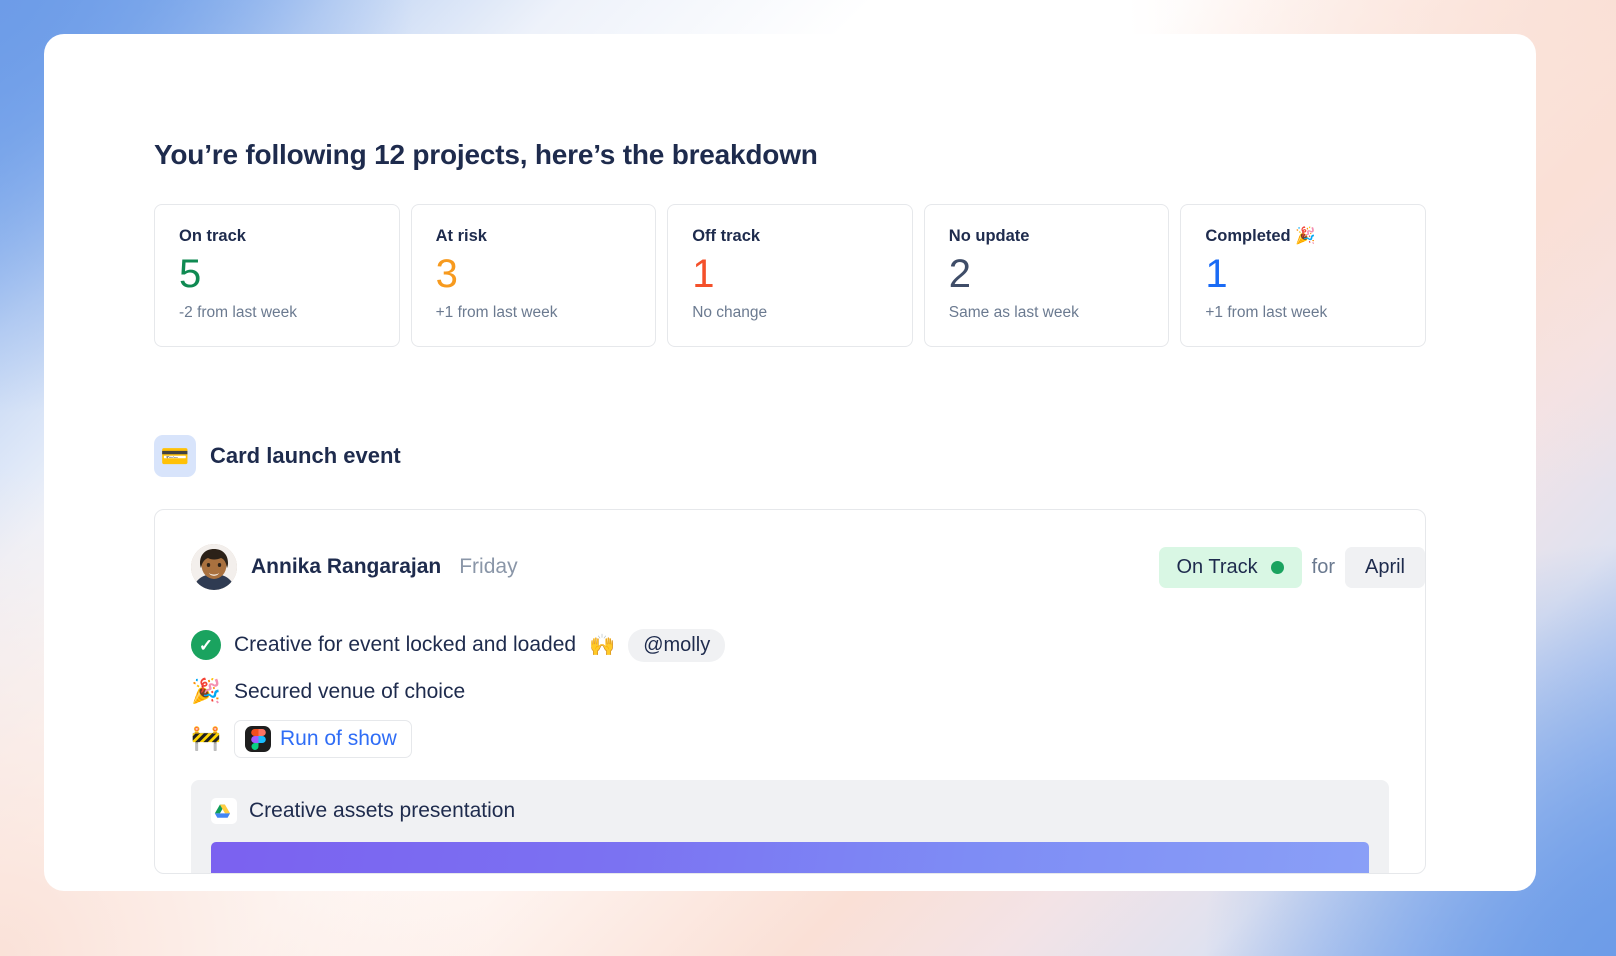  I want to click on stat-card-off-track: Off track 1 No change, so click(790, 275).